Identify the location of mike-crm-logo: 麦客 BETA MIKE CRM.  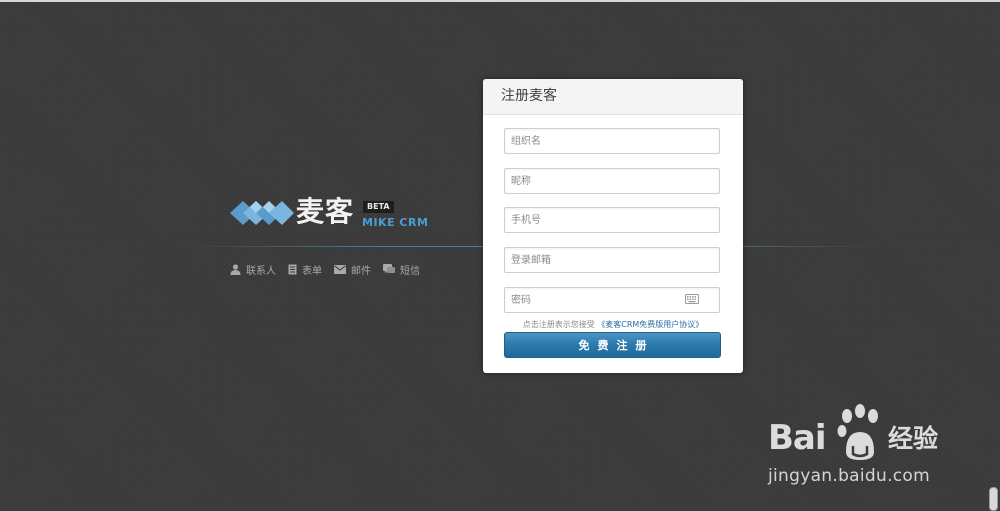
(330, 213).